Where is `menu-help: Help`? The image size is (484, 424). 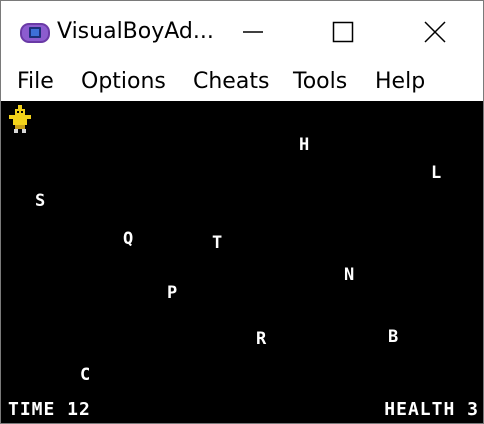
menu-help: Help is located at coordinates (400, 82).